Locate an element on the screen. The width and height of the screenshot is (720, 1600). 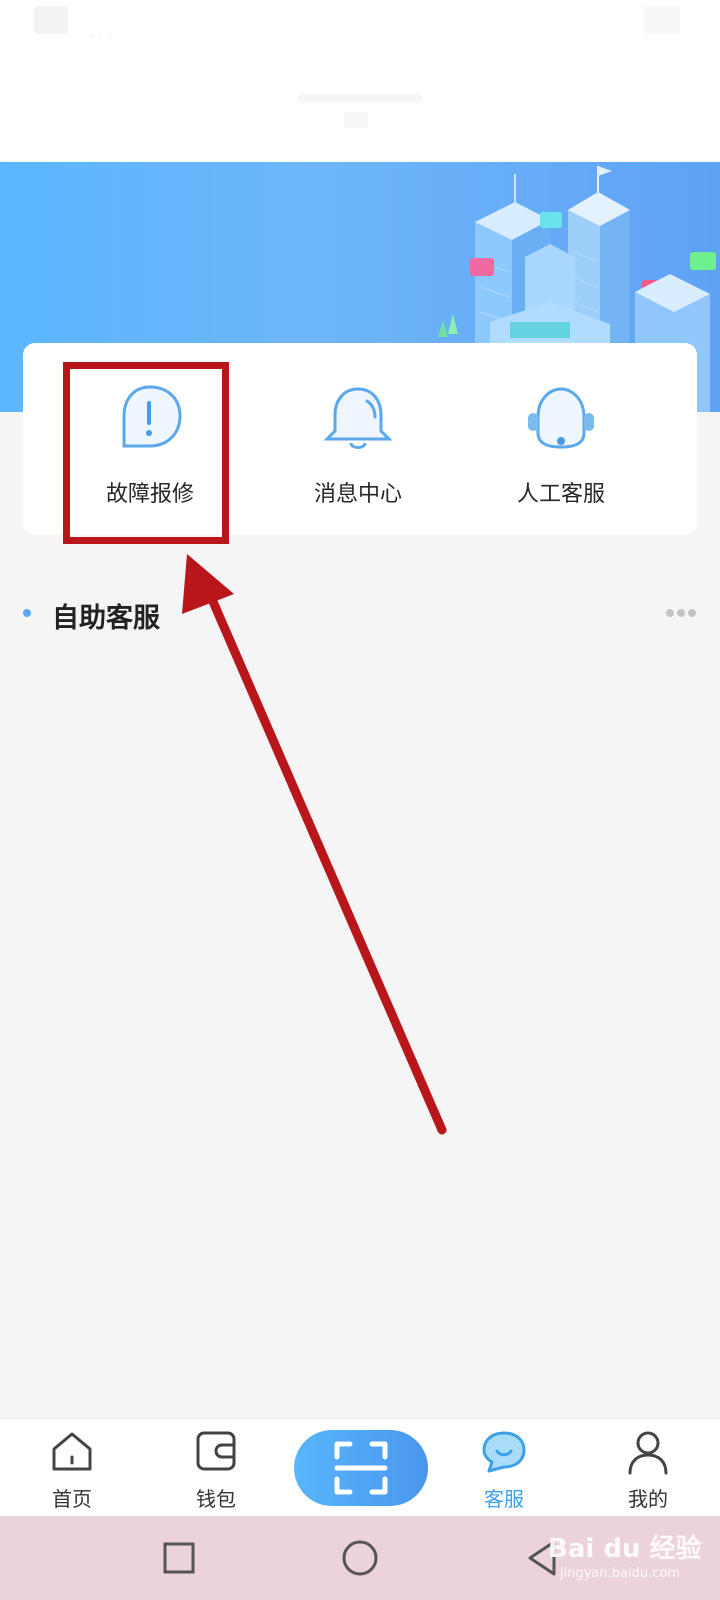
entry-human-service: 人工客服 is located at coordinates (561, 439).